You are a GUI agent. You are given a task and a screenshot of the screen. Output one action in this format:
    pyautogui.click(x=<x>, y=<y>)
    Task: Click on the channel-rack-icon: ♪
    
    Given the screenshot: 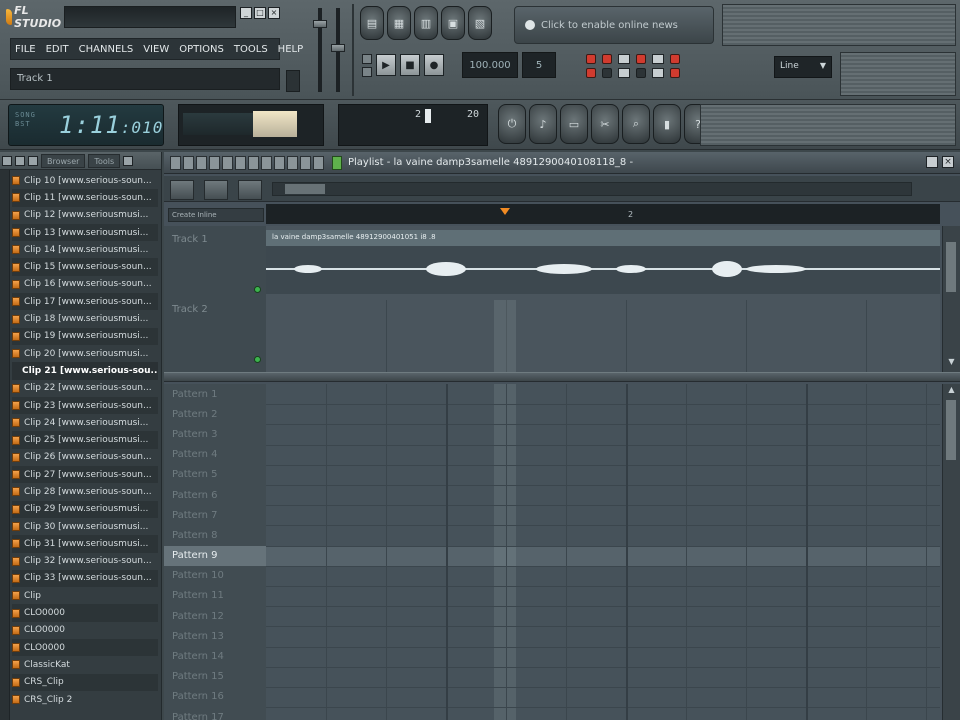 What is the action you would take?
    pyautogui.click(x=543, y=124)
    